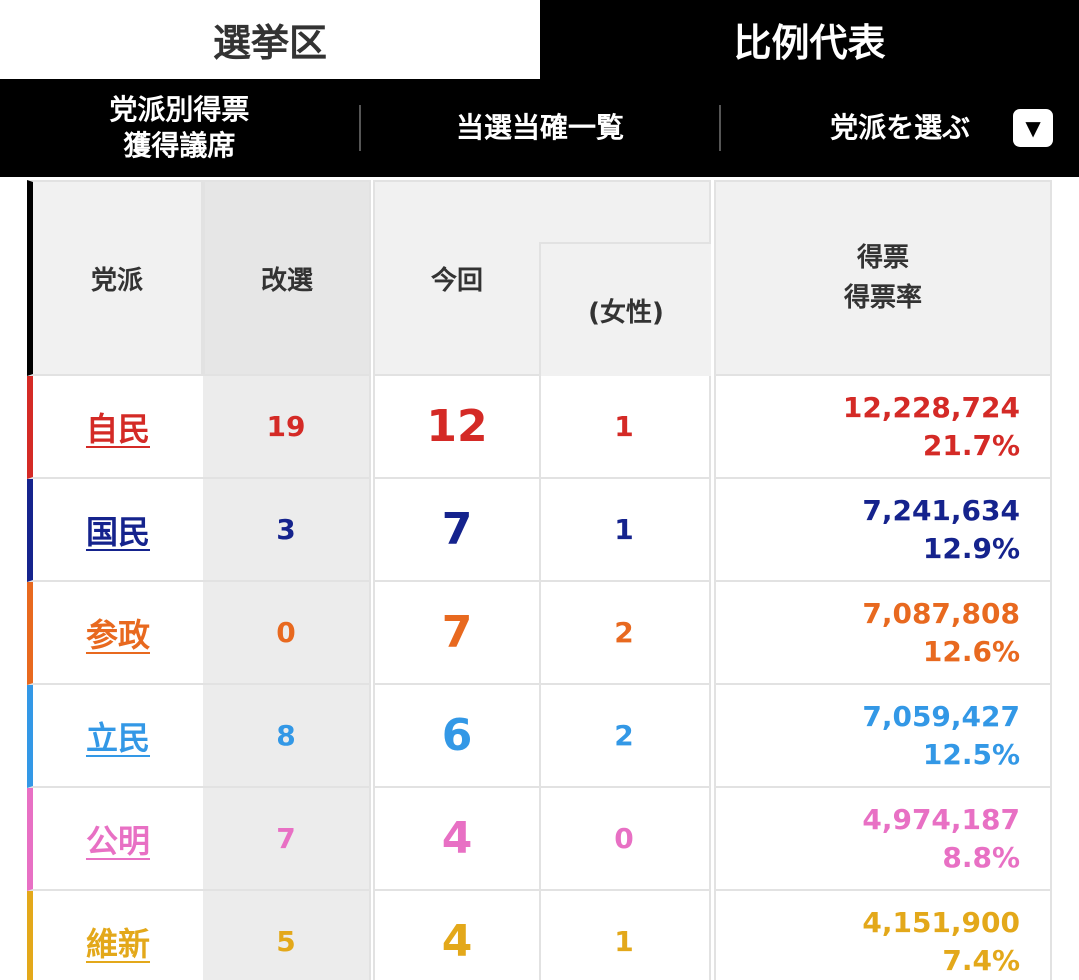  I want to click on party-cell: 維新, so click(115, 935).